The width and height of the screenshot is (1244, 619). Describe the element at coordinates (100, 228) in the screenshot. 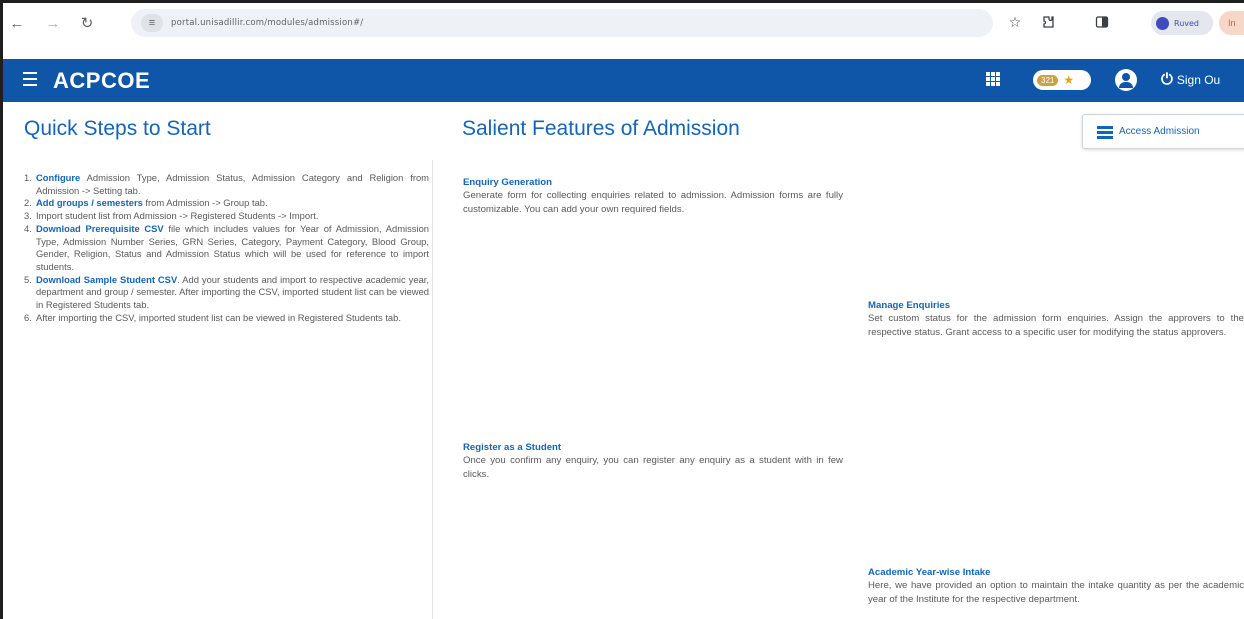

I see `download-prerequisite-csv-link: Download Prerequisite CSV` at that location.